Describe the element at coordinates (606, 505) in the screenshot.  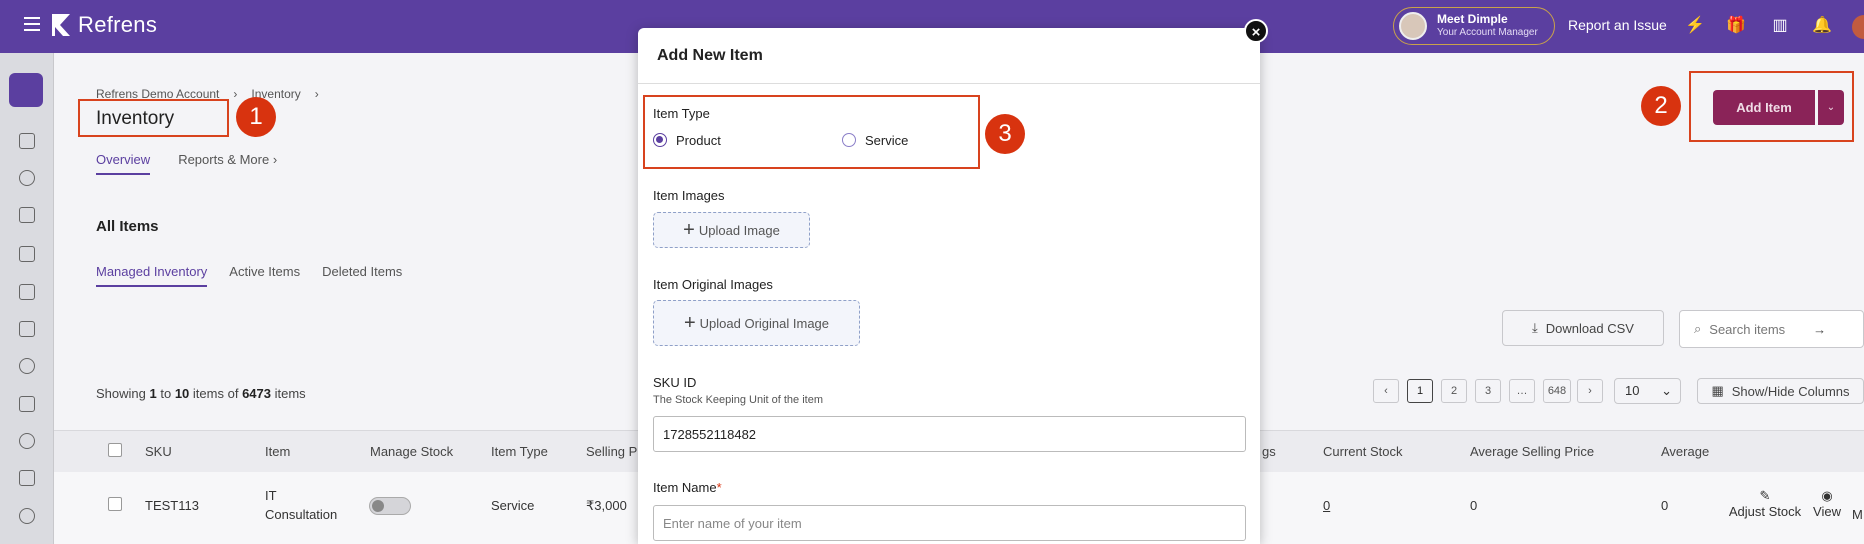
I see `row-selling-price: ₹3,000` at that location.